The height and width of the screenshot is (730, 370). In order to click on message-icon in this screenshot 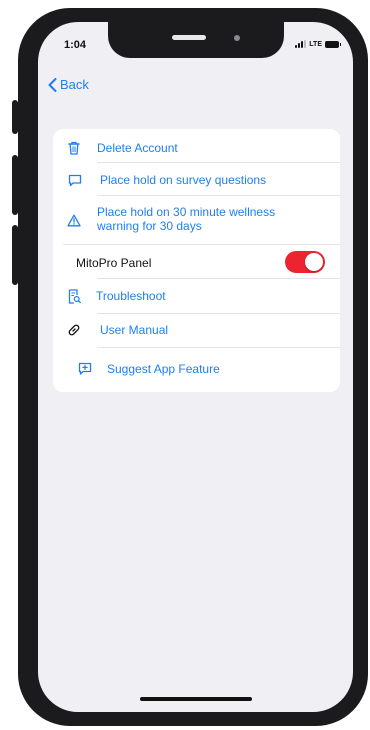, I will do `click(75, 180)`.